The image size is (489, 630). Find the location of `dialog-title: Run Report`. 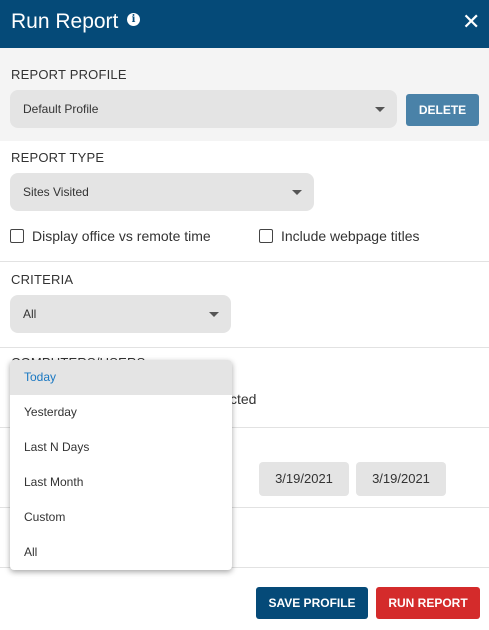

dialog-title: Run Report is located at coordinates (65, 21).